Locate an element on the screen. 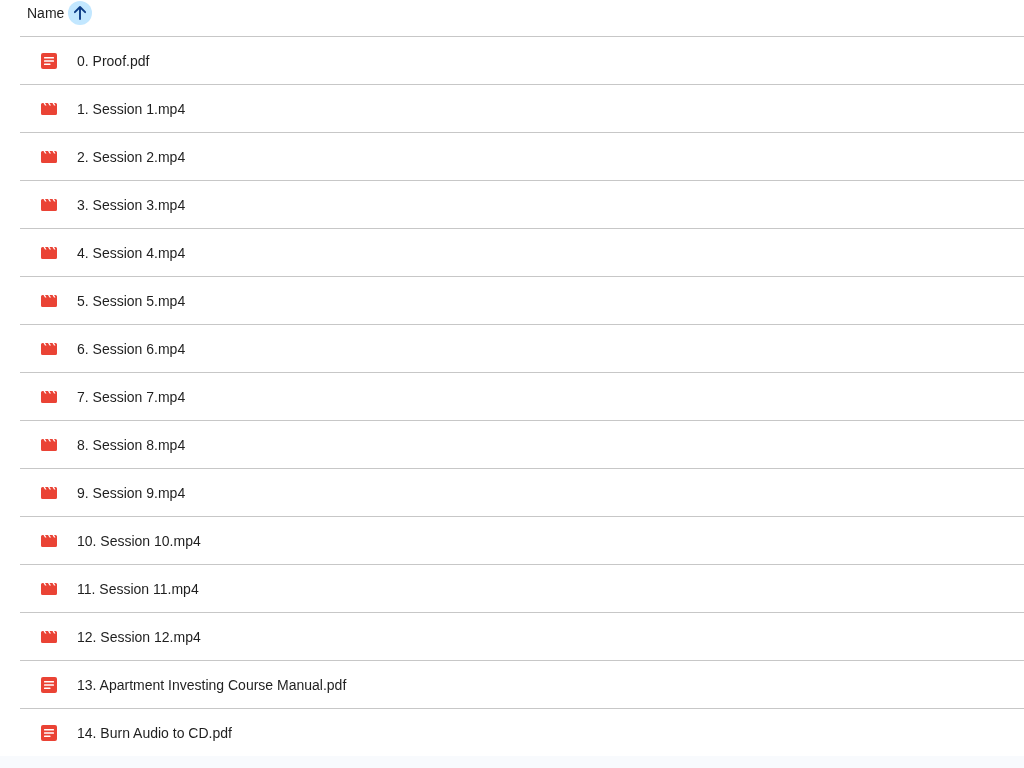  file-row: 9. Session 9.mp4 is located at coordinates (522, 492).